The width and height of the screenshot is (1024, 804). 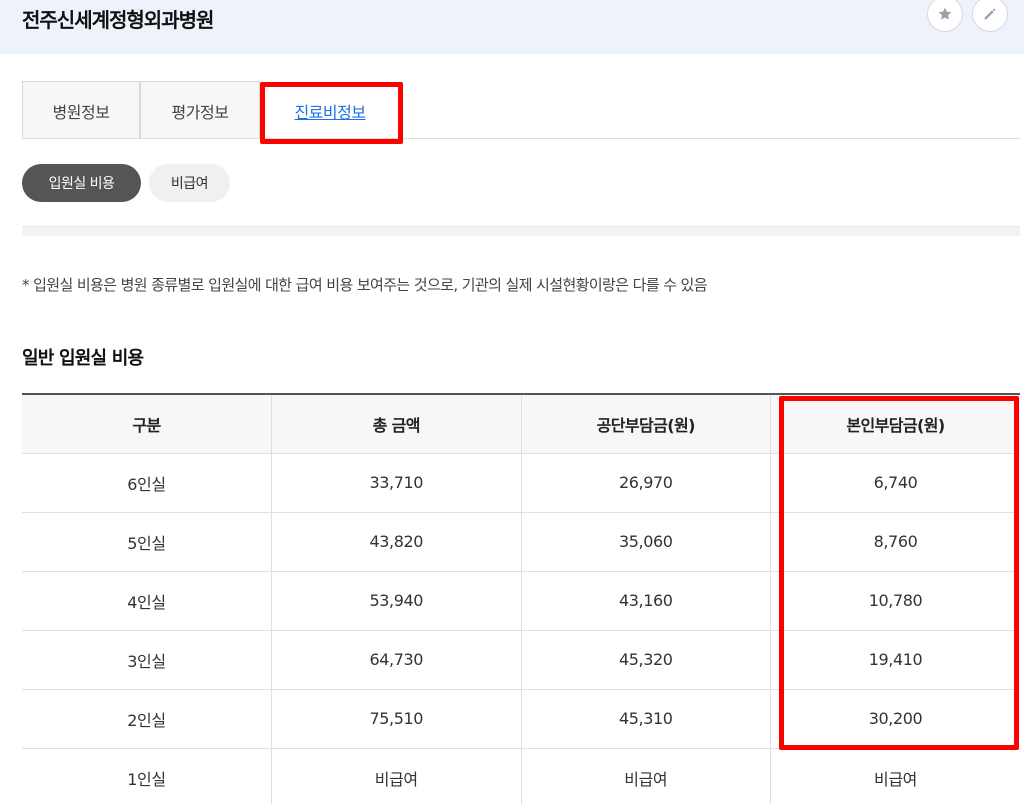 I want to click on table-row: 1인실 비급여 비급여 비급여, so click(x=521, y=776).